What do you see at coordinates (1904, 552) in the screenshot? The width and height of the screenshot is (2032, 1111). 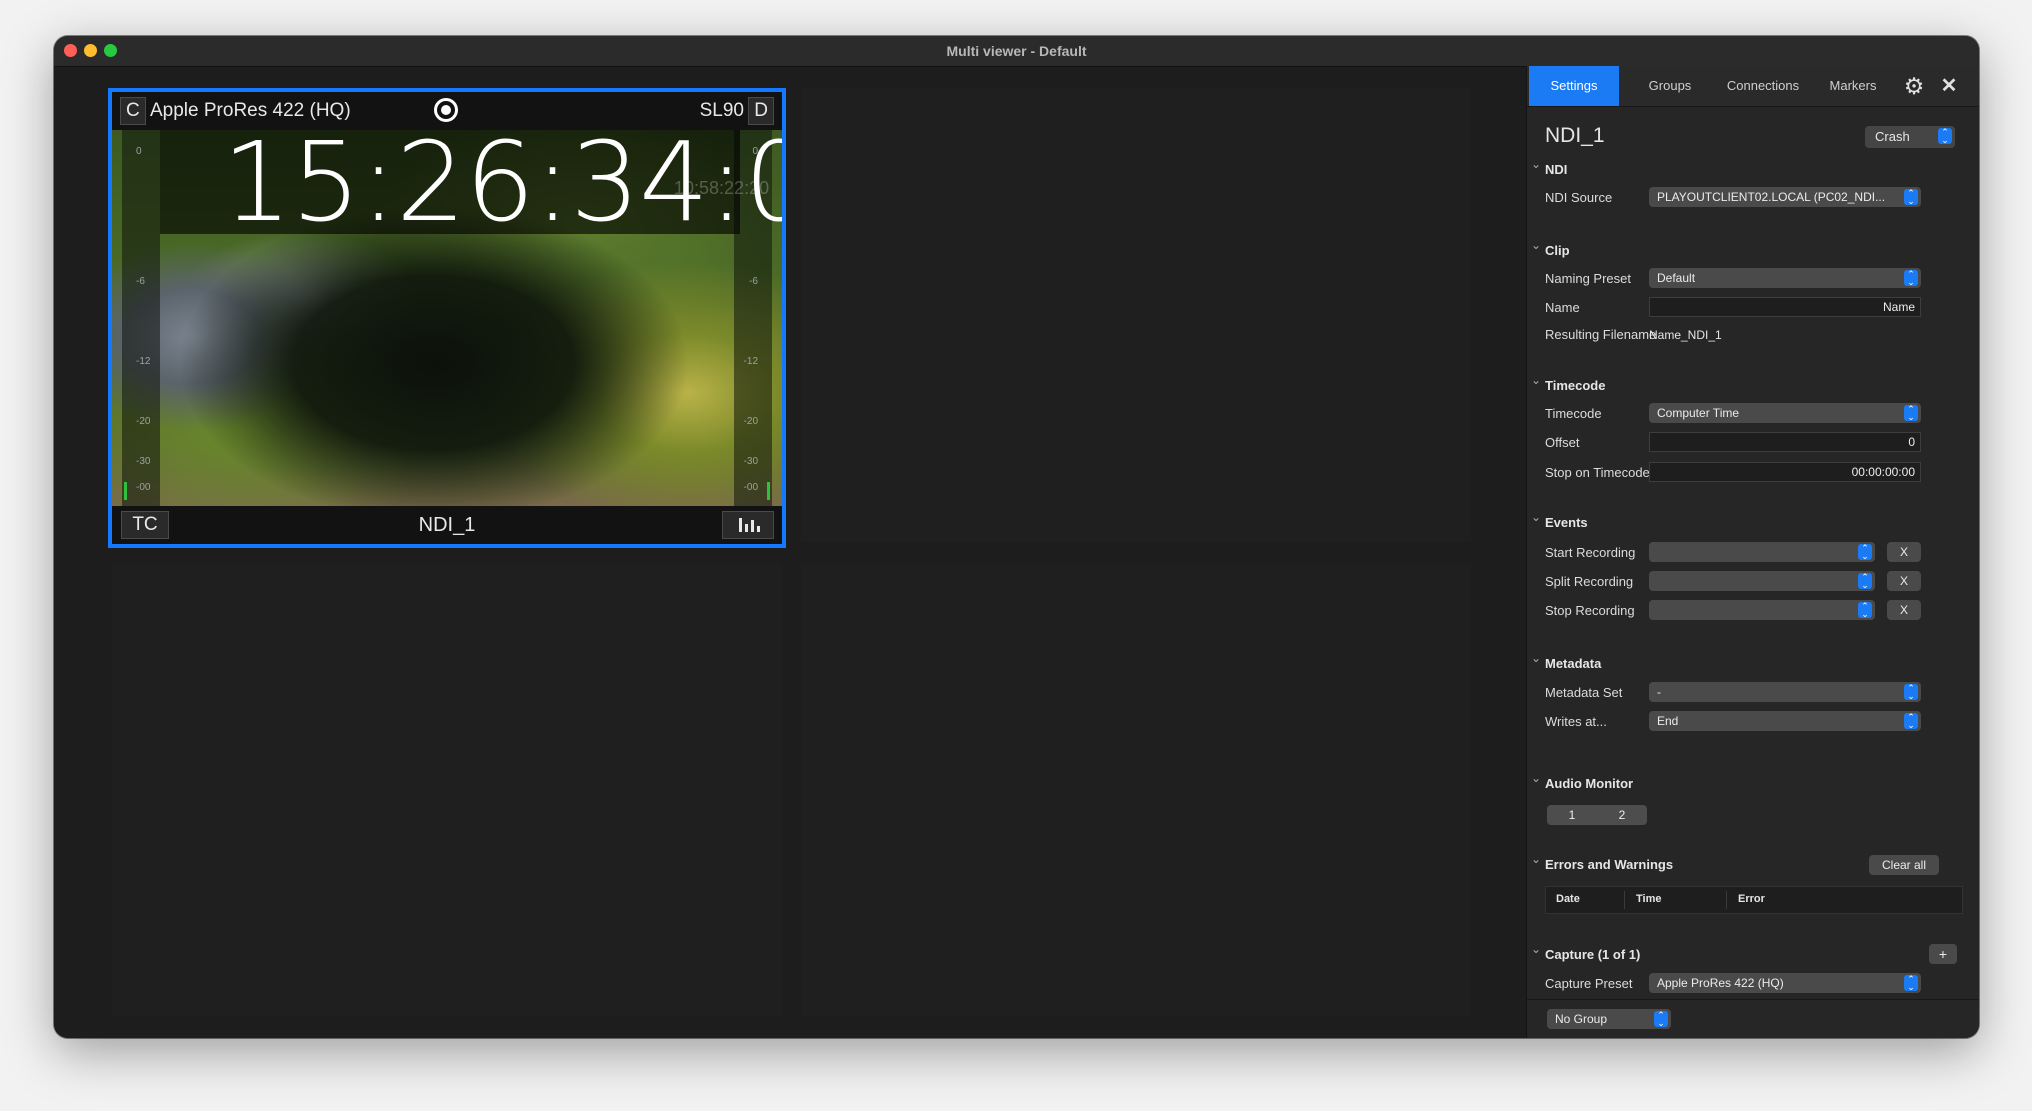 I see `start-recording-clear-button: X` at bounding box center [1904, 552].